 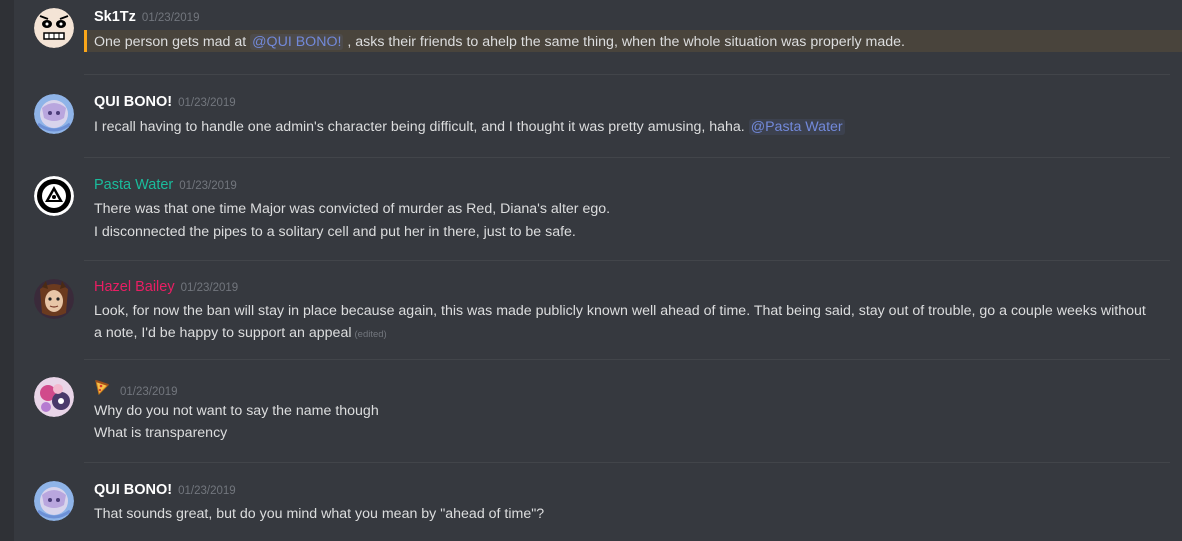 What do you see at coordinates (297, 42) in the screenshot?
I see `user-mention: @QUI BONO!` at bounding box center [297, 42].